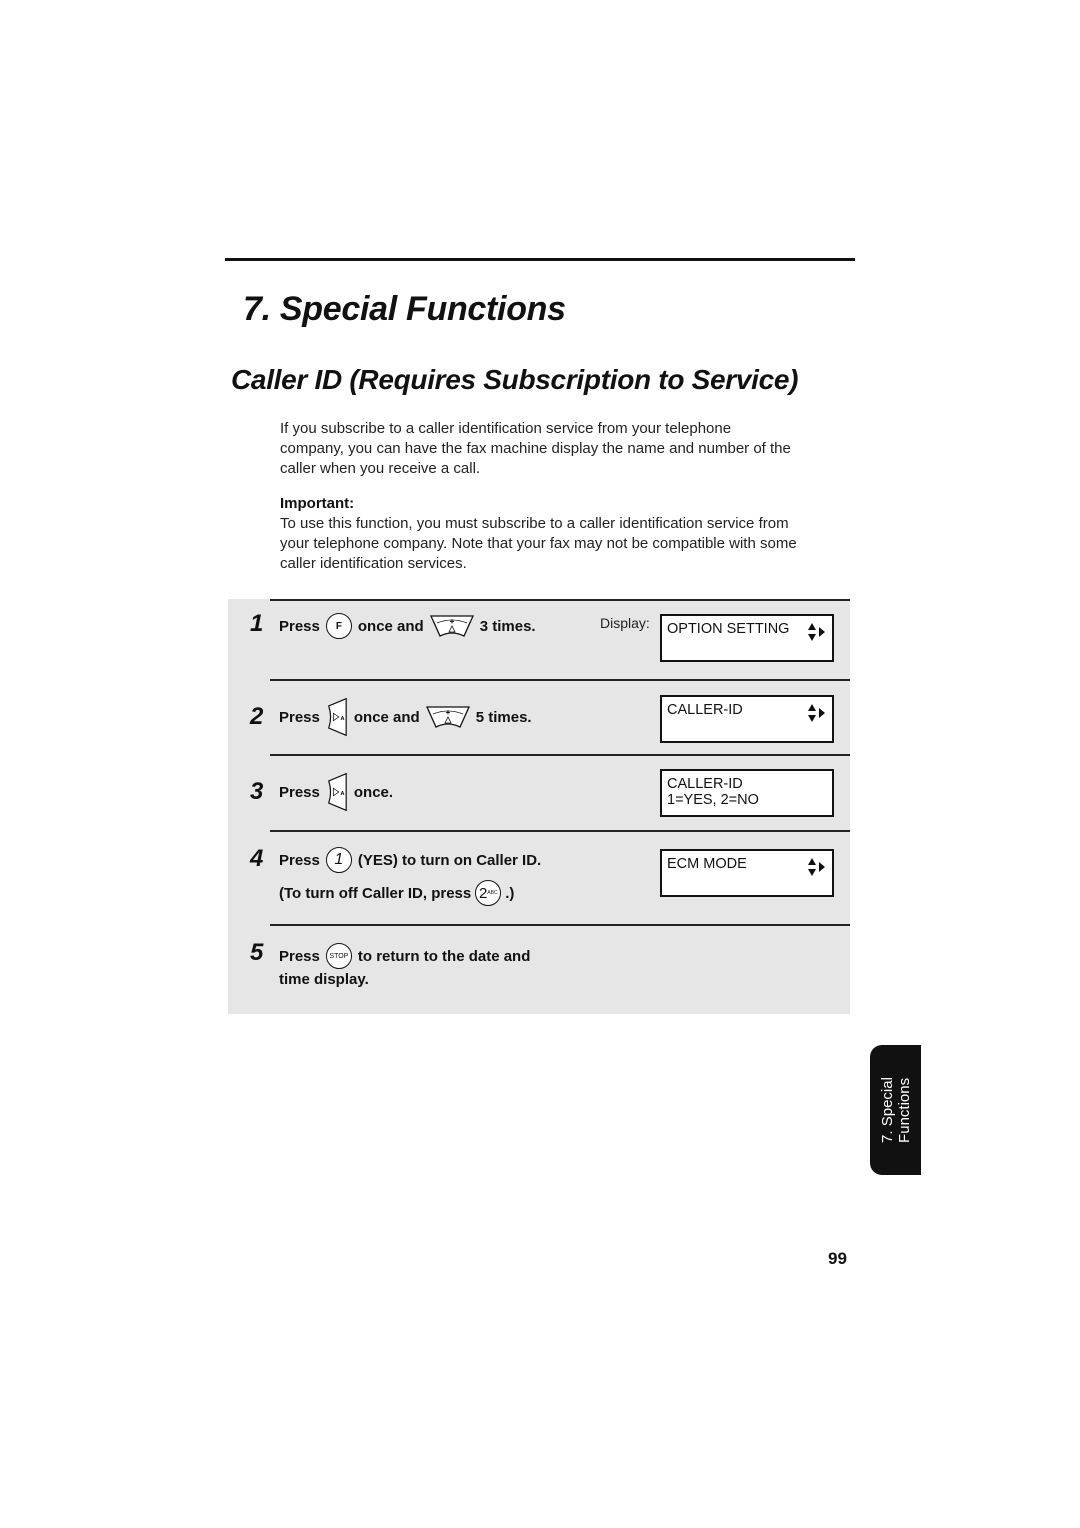 This screenshot has height=1528, width=1080. I want to click on step-number: 2, so click(257, 716).